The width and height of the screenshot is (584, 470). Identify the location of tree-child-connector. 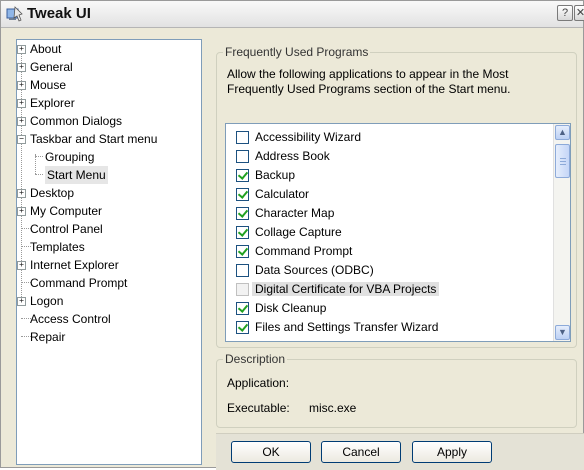
(35, 164).